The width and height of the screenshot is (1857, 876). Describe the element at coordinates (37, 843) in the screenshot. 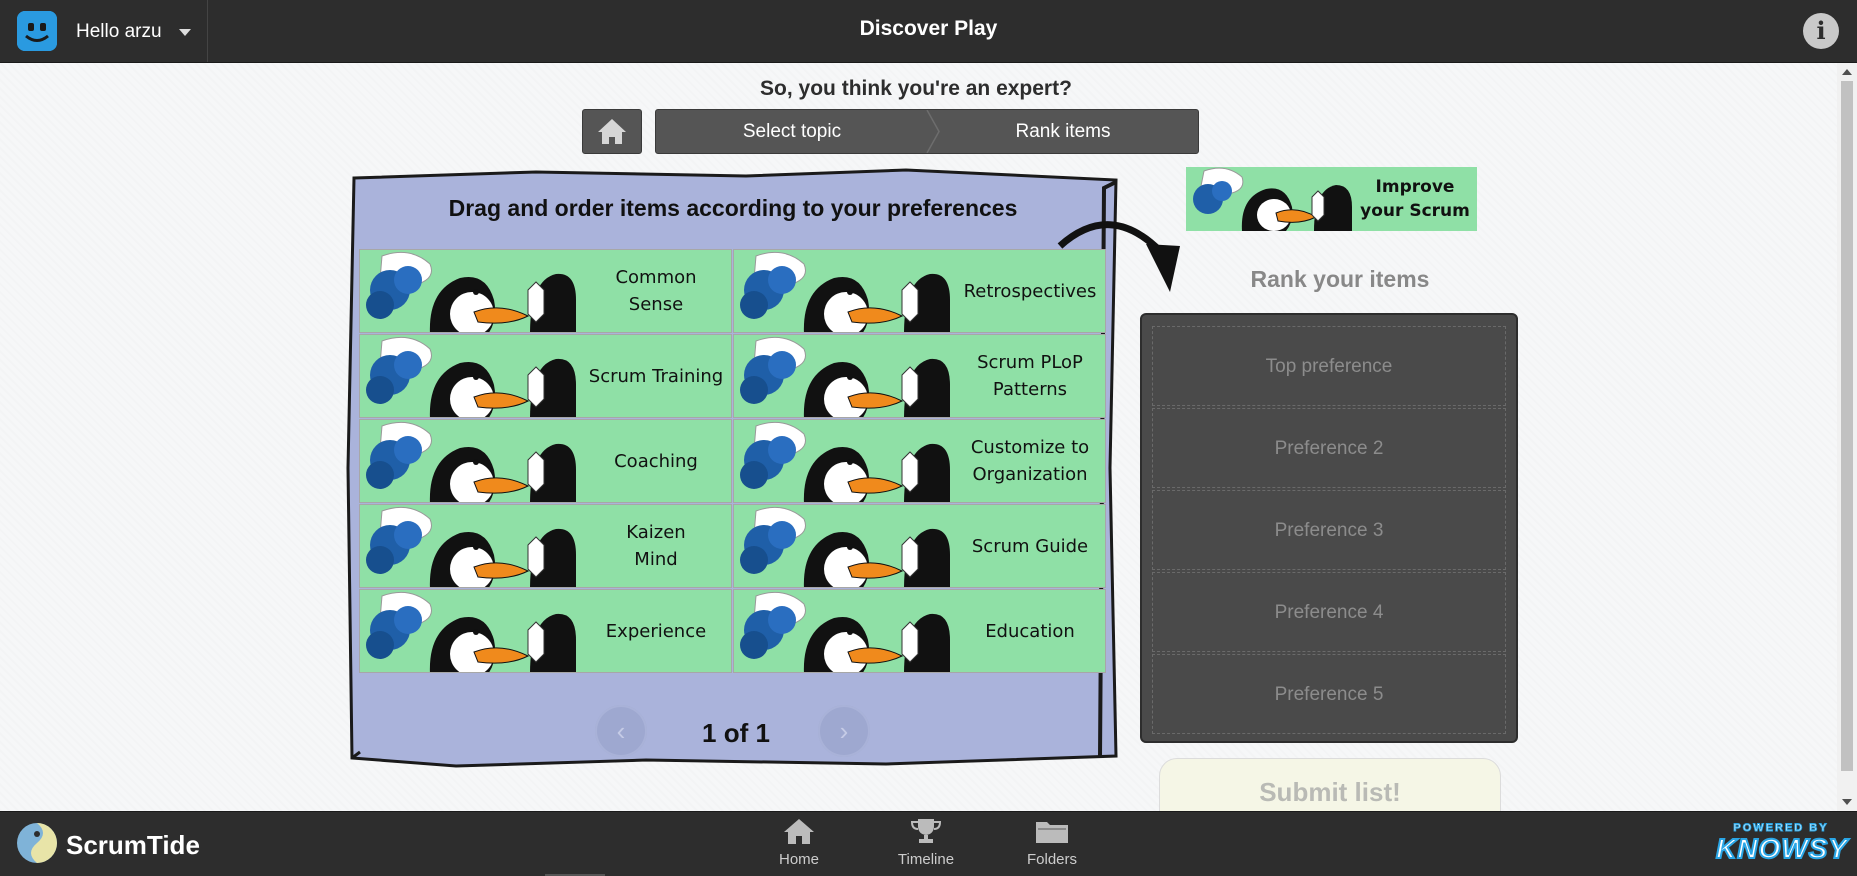

I see `scrumtide-logo-icon` at that location.